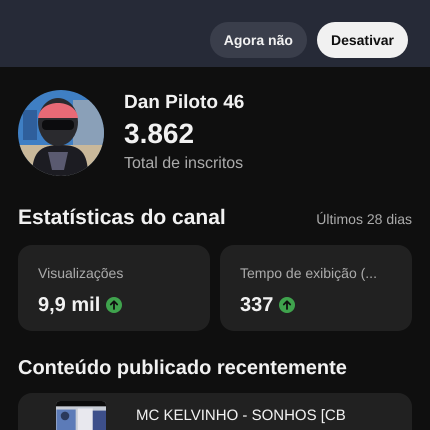 Image resolution: width=430 pixels, height=430 pixels. Describe the element at coordinates (316, 287) in the screenshot. I see `stat-card: Tempo de exibição (... 337` at that location.